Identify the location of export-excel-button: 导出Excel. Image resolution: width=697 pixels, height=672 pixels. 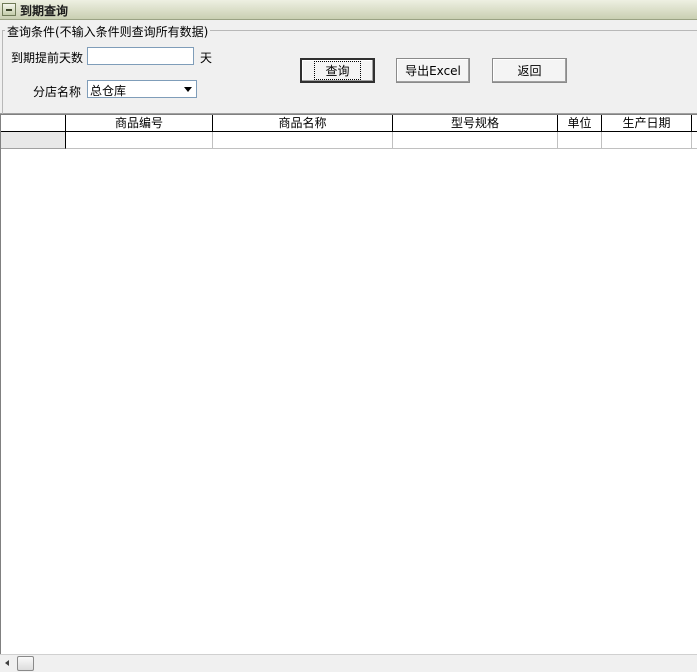
(433, 70).